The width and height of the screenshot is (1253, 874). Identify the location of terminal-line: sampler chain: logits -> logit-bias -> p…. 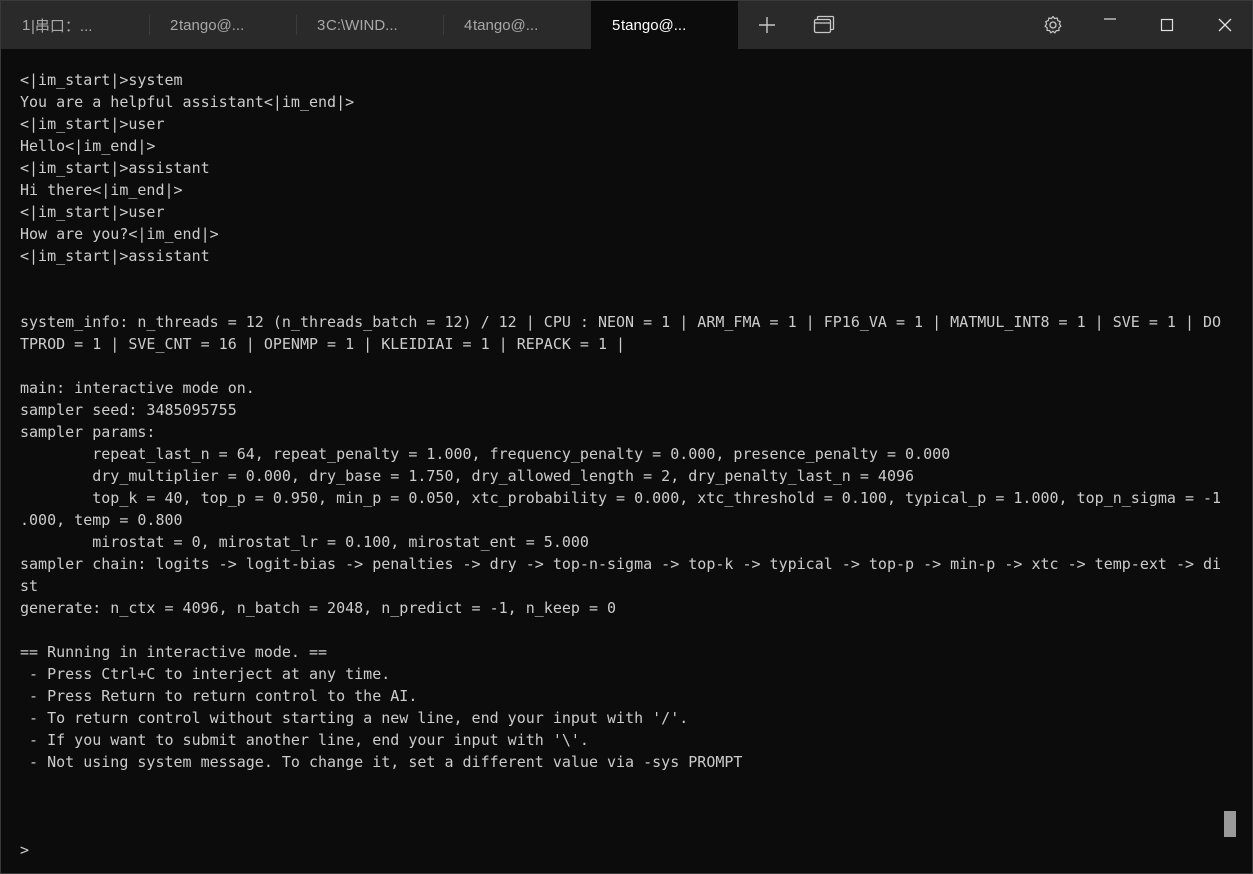
(621, 564).